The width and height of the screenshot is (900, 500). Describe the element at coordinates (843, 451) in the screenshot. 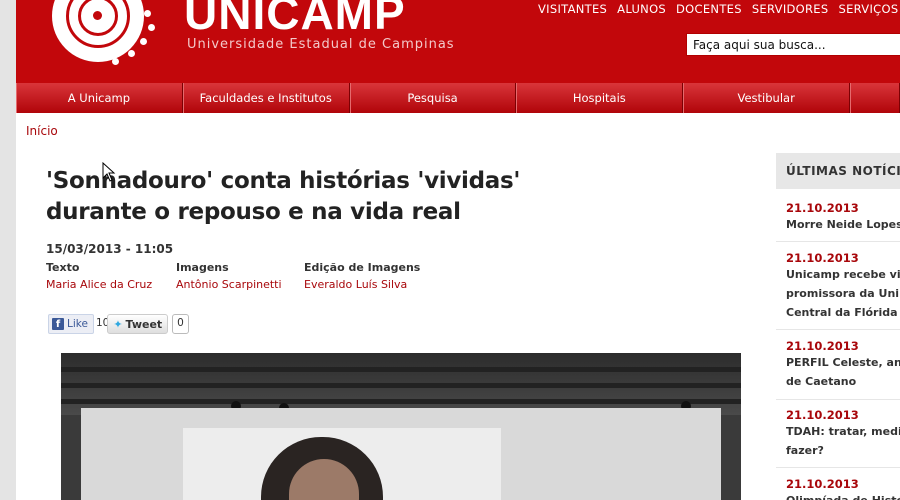

I see `news-title-line: fazer?` at that location.